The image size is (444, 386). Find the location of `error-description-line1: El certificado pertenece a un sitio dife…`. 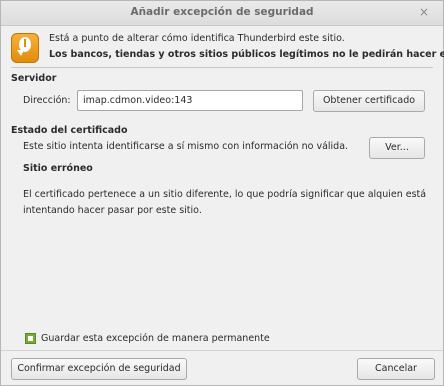

error-description-line1: El certificado pertenece a un sitio dife… is located at coordinates (225, 194).